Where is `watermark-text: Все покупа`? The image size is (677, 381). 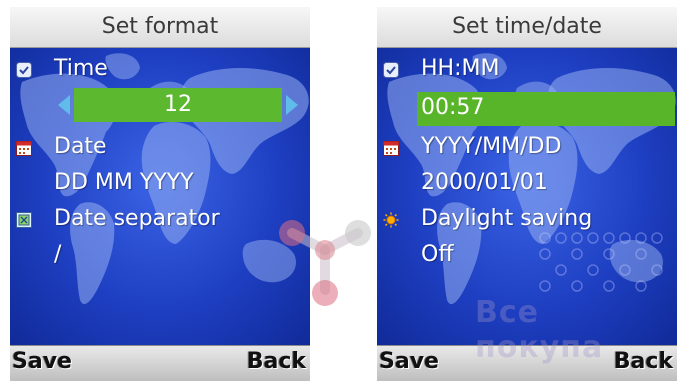 watermark-text: Все покупа is located at coordinates (539, 330).